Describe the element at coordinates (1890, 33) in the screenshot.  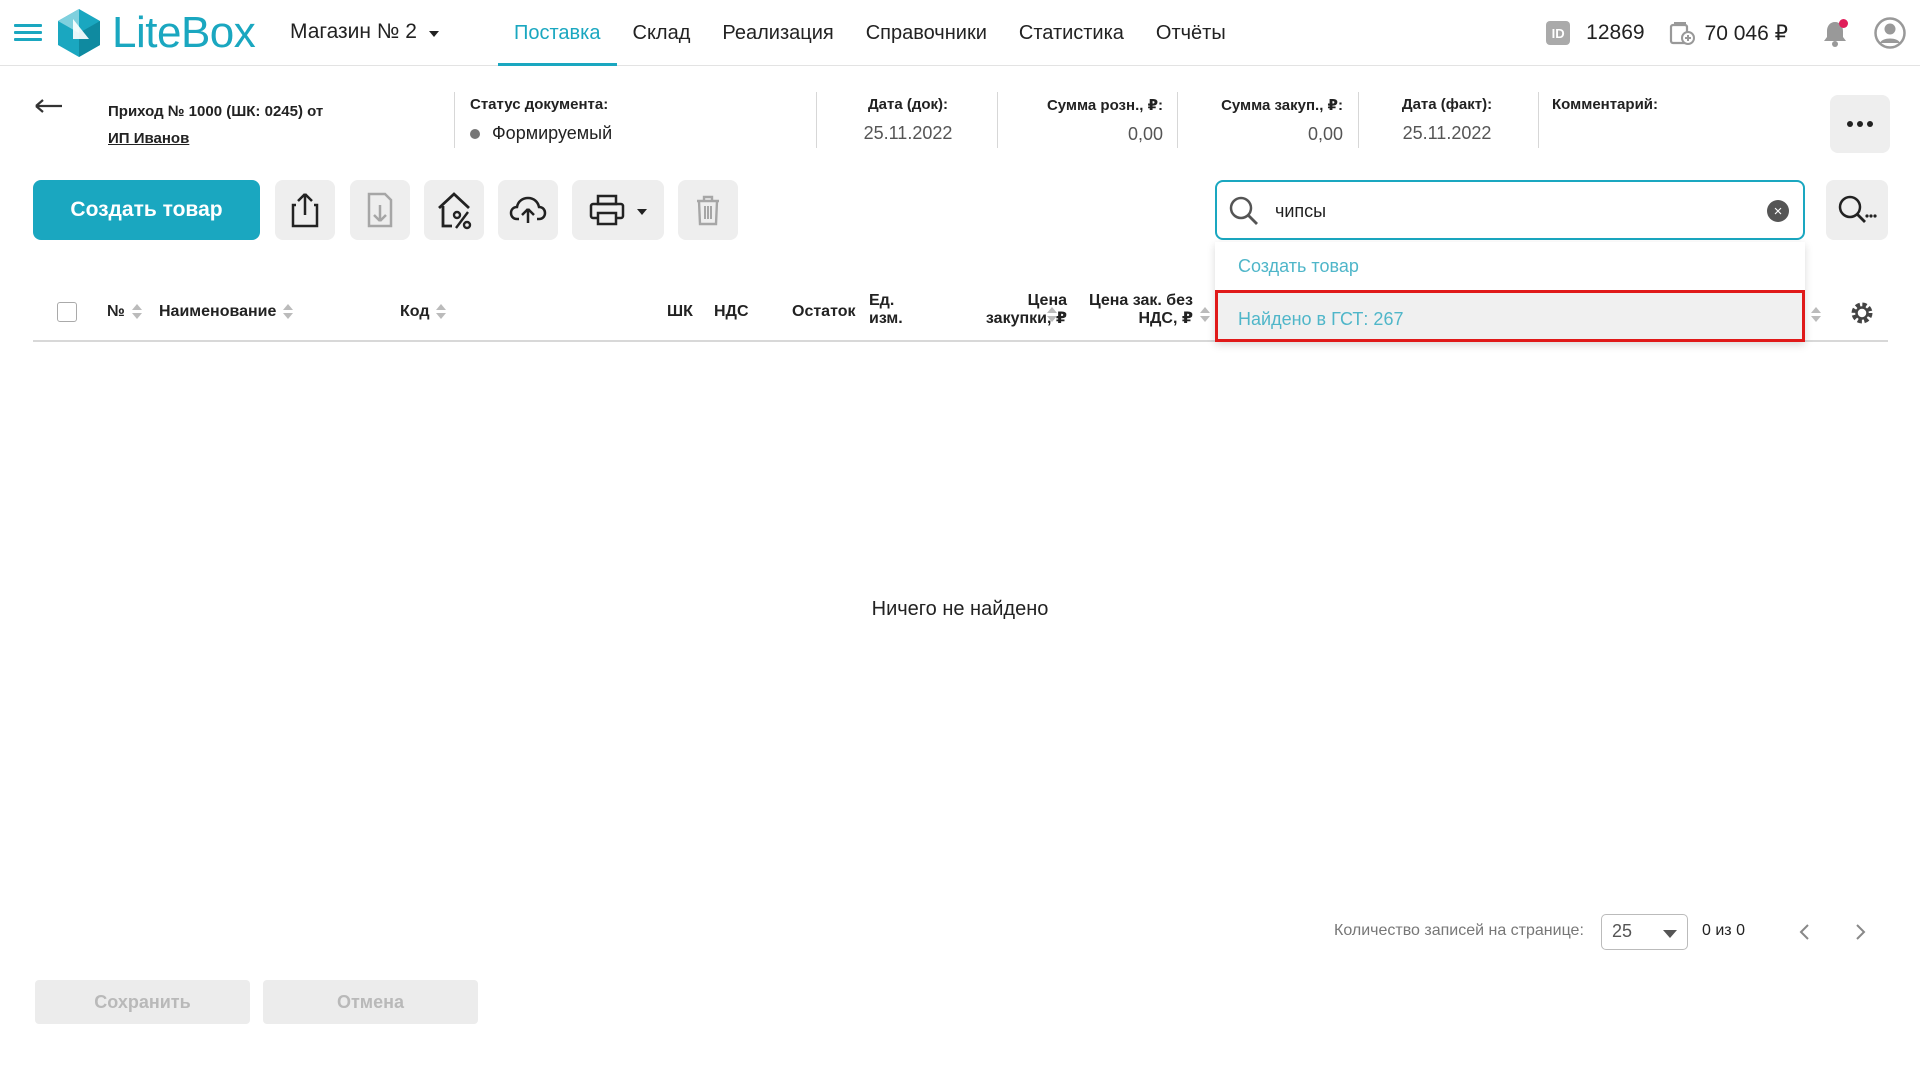
I see `user-avatar-icon` at that location.